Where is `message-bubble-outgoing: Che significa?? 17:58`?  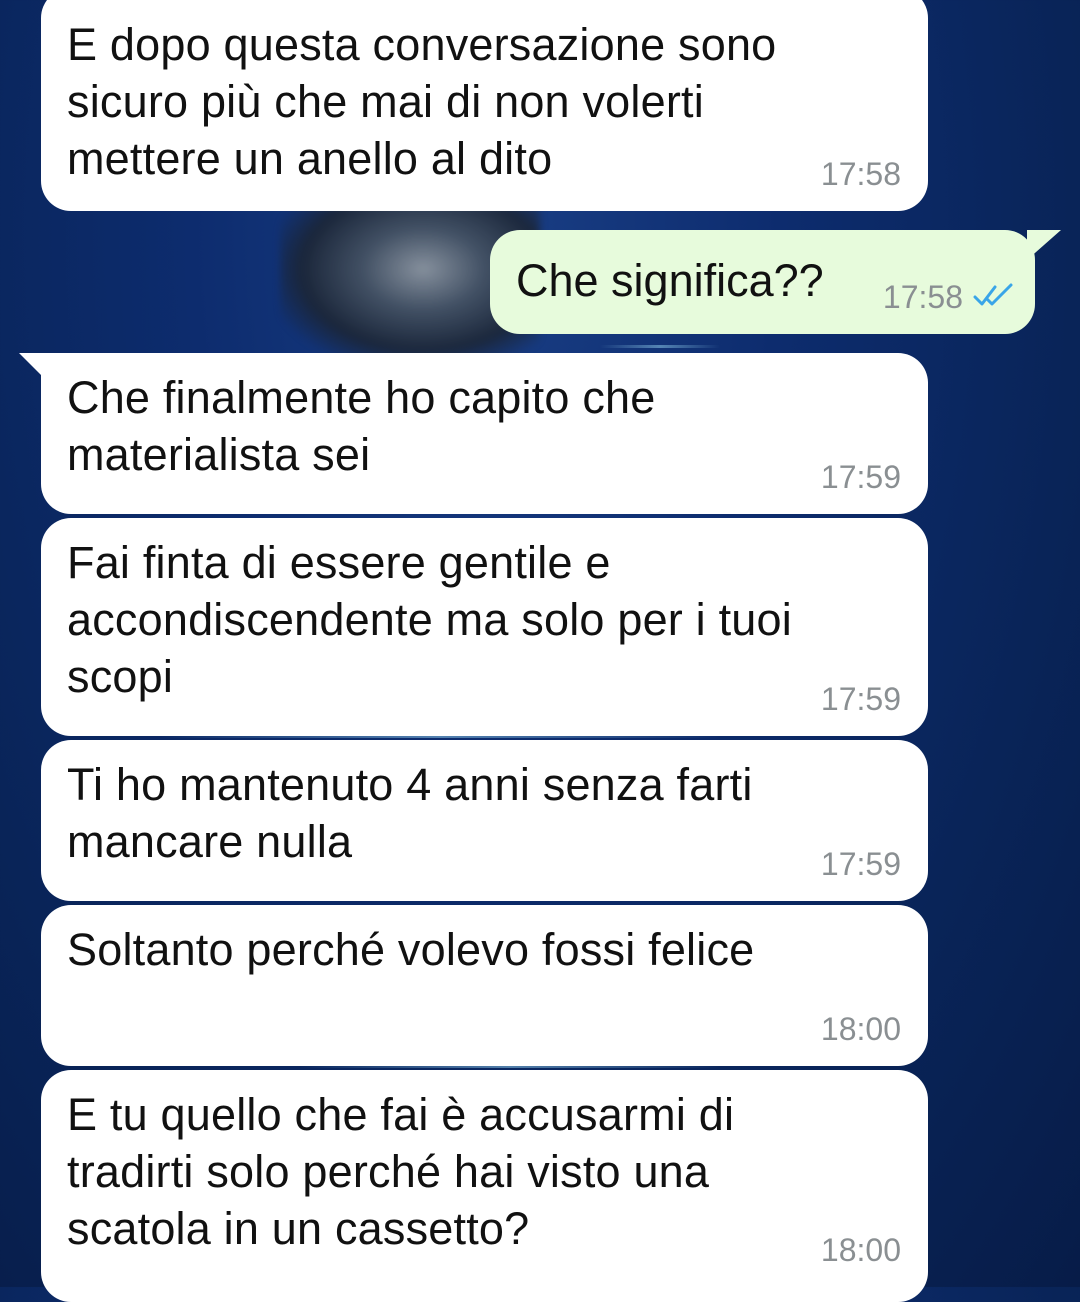 message-bubble-outgoing: Che significa?? 17:58 is located at coordinates (775, 282).